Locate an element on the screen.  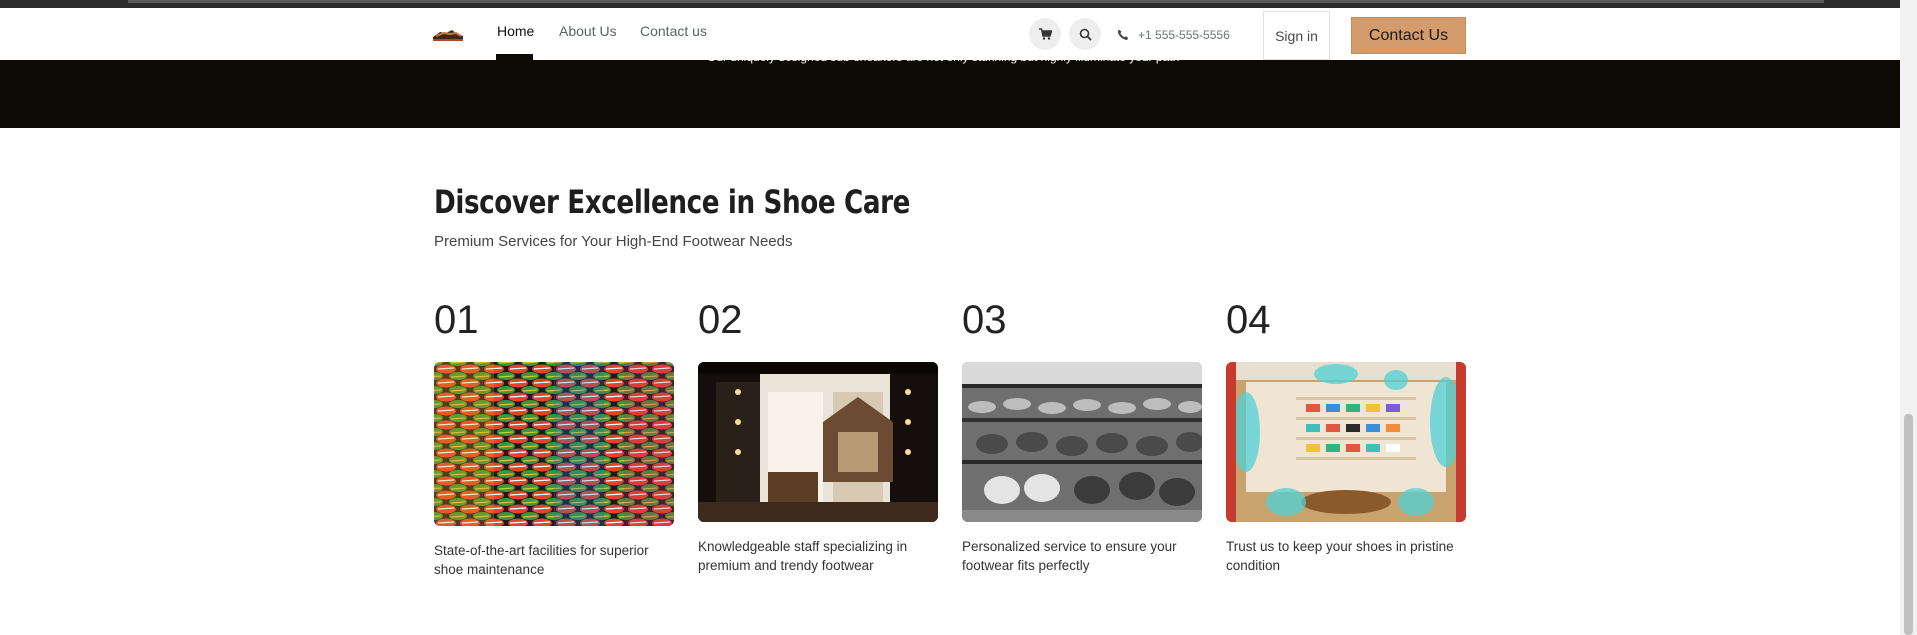
nav-link-contact-us: Contact us is located at coordinates (673, 31).